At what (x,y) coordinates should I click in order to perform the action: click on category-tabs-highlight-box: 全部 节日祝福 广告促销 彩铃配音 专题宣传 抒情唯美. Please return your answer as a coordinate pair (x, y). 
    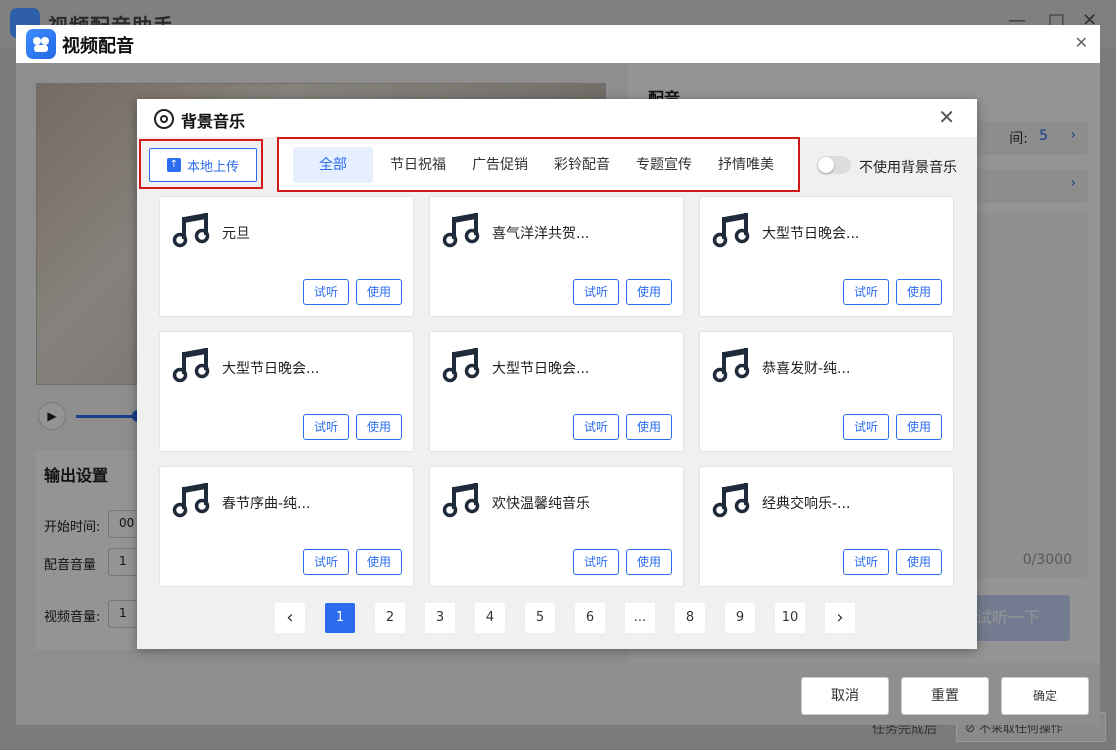
    Looking at the image, I should click on (538, 164).